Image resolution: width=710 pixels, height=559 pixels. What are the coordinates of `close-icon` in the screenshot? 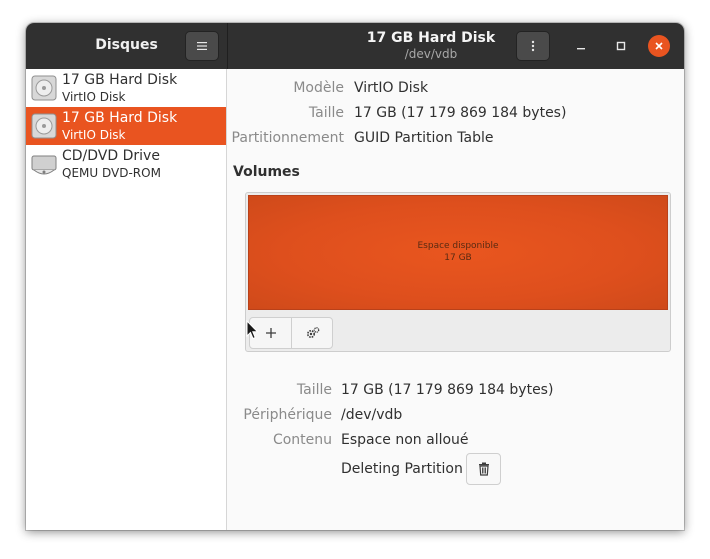 It's located at (659, 46).